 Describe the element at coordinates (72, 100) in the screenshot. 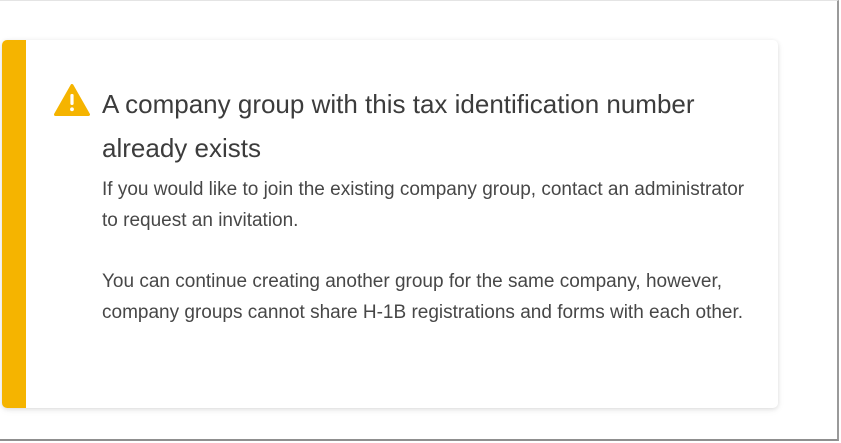

I see `warning-triangle-icon` at that location.